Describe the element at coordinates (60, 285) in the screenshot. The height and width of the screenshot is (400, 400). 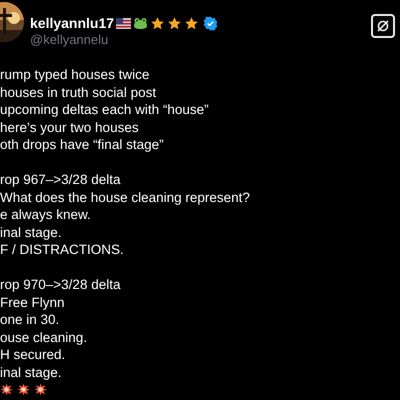
I see `post-text-line: rop 970–>3/28 delta` at that location.